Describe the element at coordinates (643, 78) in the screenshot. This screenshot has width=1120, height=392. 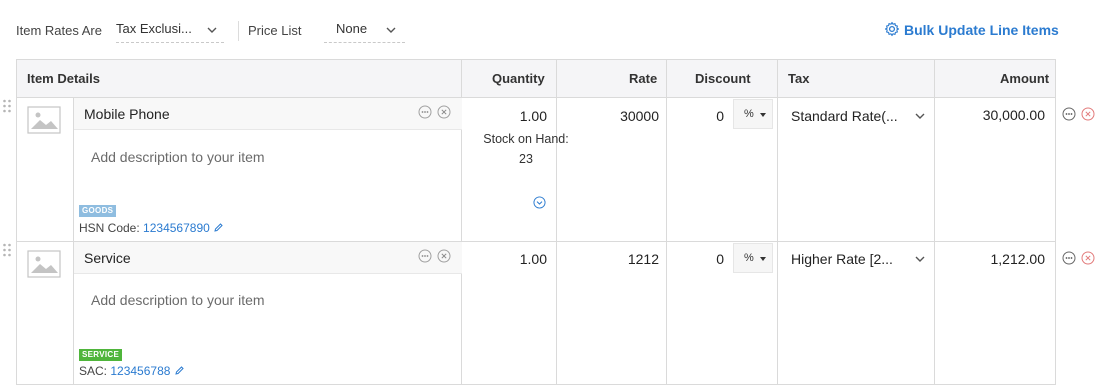
I see `header-rate: Rate` at that location.